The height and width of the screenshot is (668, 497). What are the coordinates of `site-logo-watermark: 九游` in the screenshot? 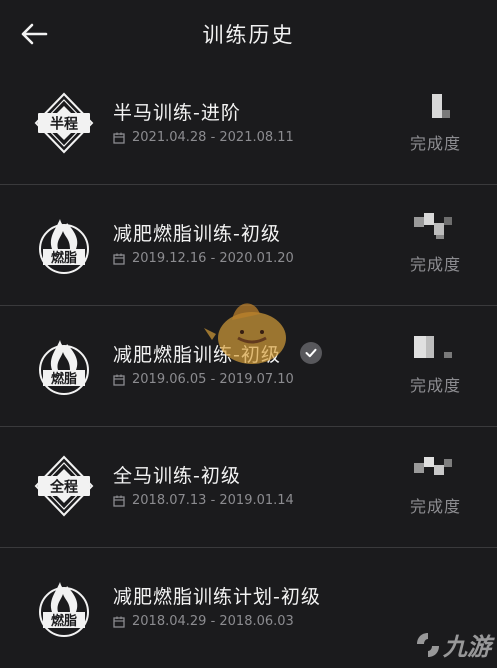 It's located at (452, 644).